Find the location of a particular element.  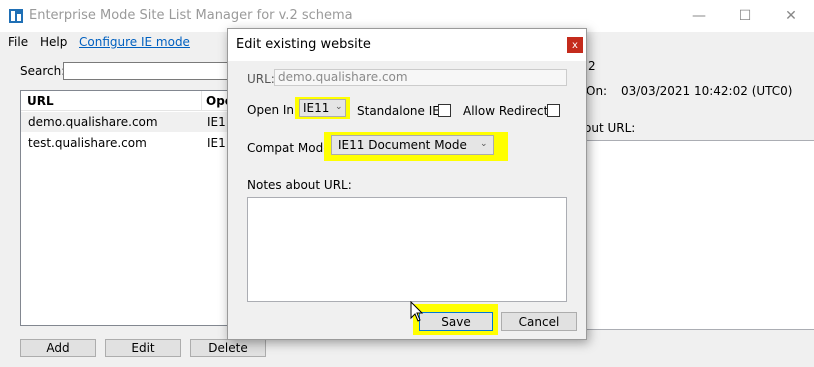

table-row: demo.qualishare.com IE1 is located at coordinates (127, 122).